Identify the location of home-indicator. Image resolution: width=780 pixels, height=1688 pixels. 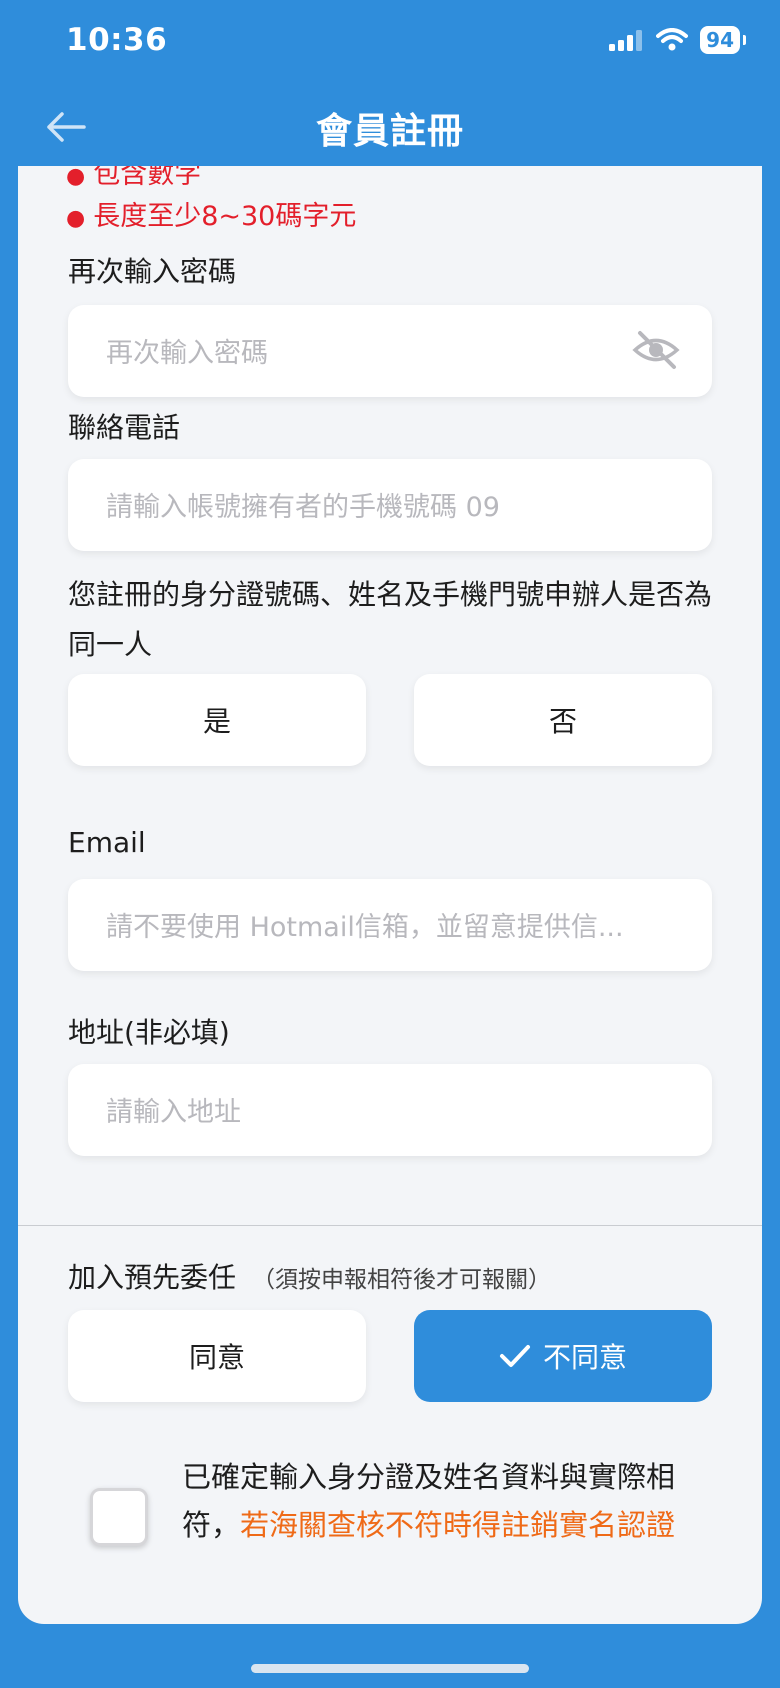
(390, 1668).